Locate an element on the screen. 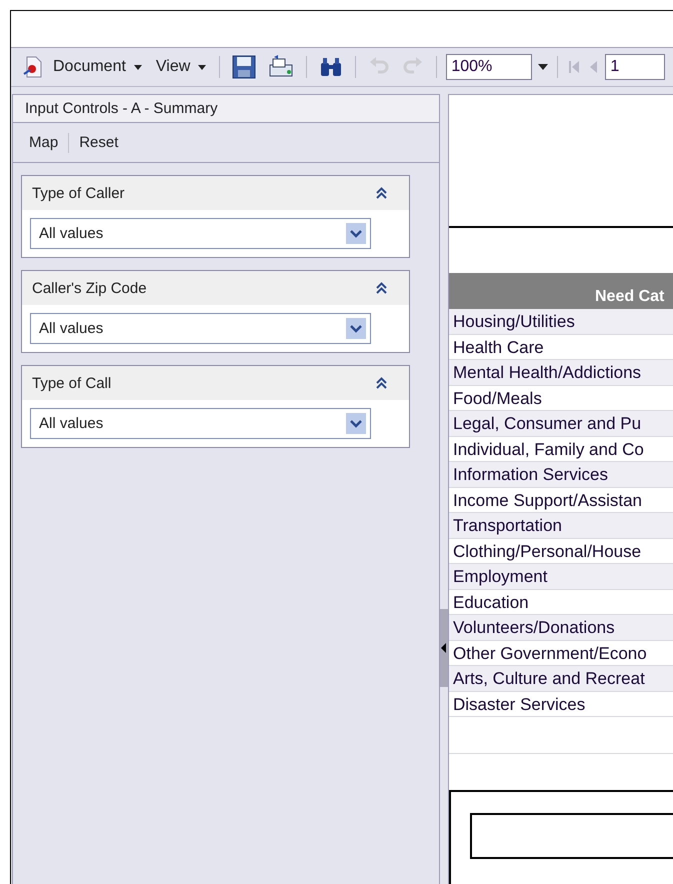 The image size is (673, 884). table-cell: Education is located at coordinates (561, 602).